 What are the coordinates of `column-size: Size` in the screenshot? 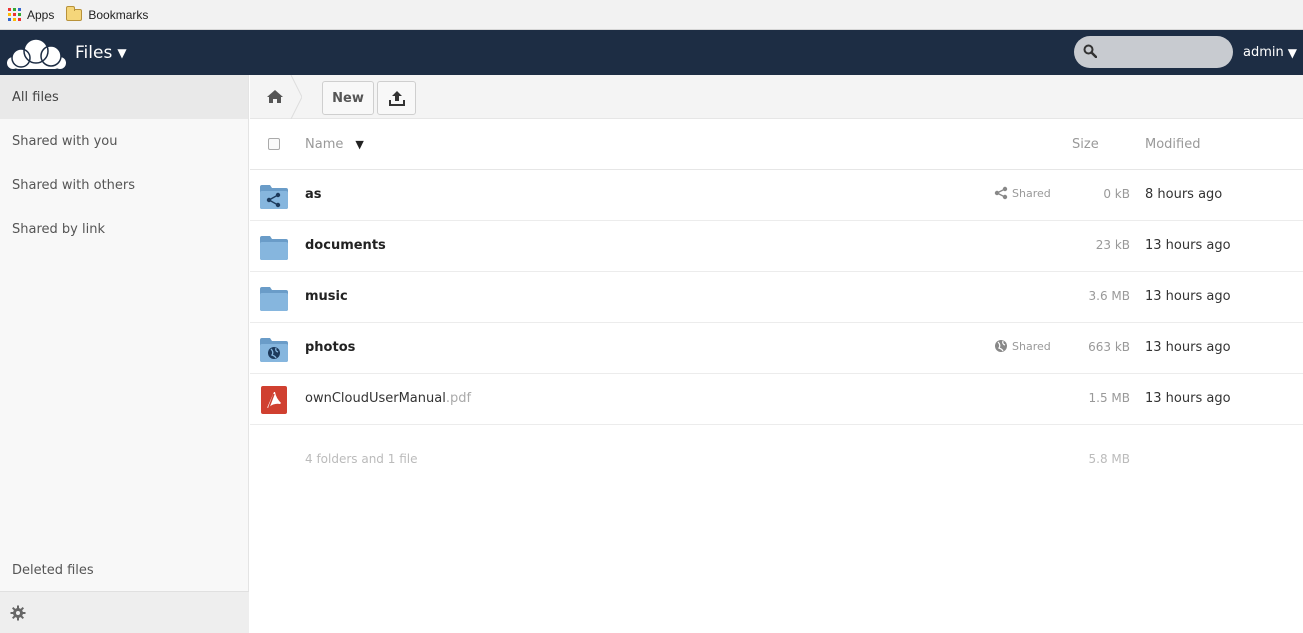 It's located at (1085, 144).